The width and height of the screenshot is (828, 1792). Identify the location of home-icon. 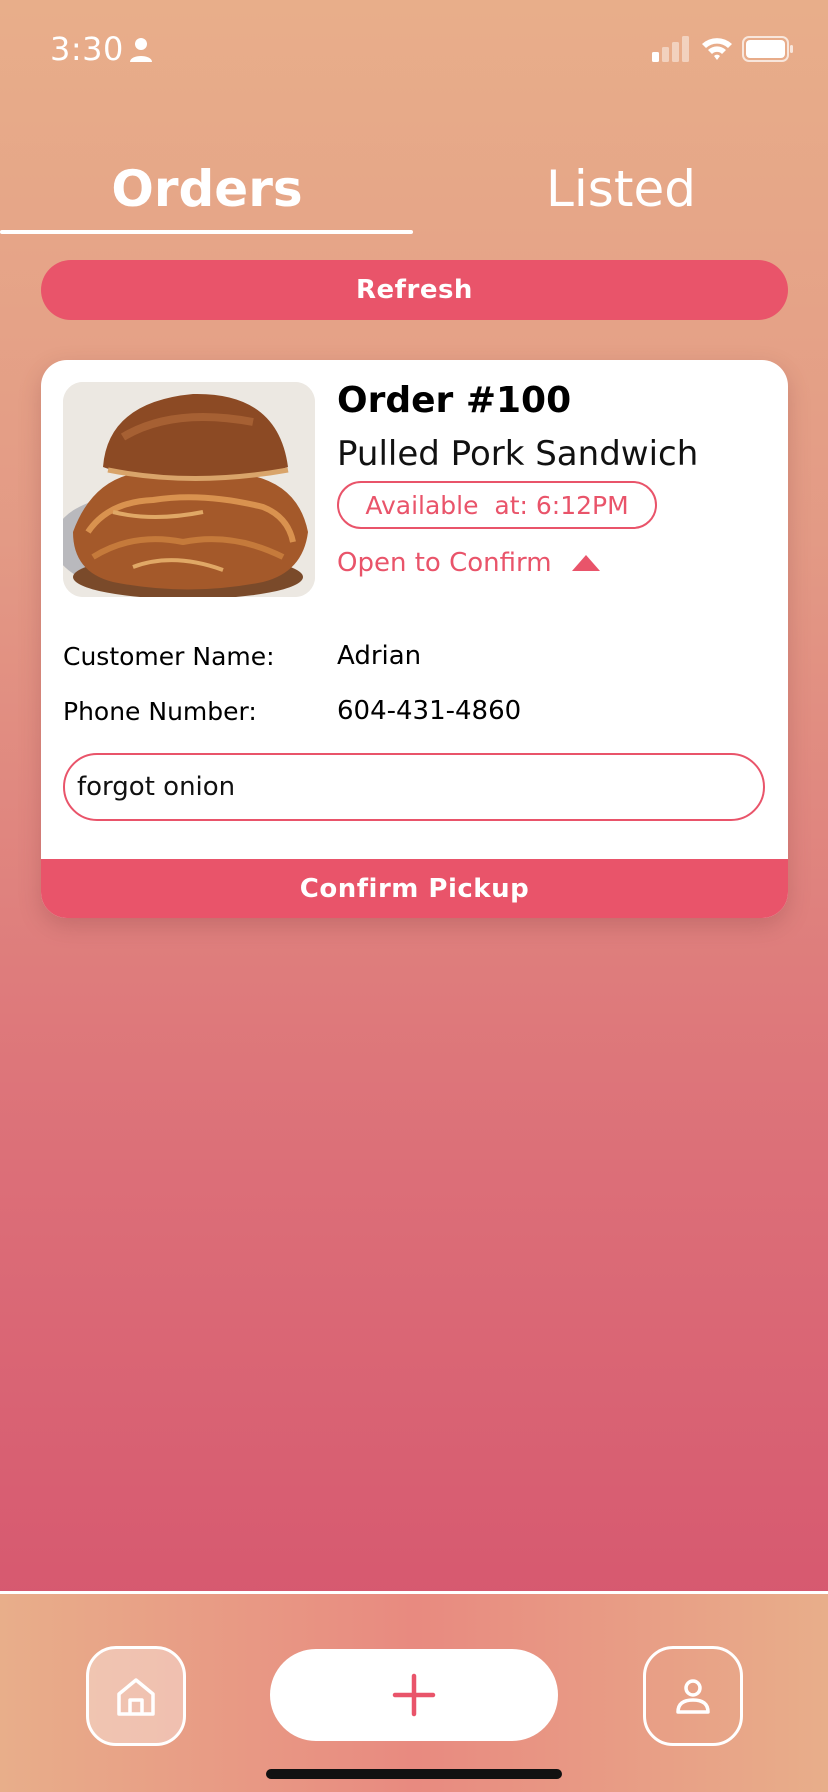
(136, 1697).